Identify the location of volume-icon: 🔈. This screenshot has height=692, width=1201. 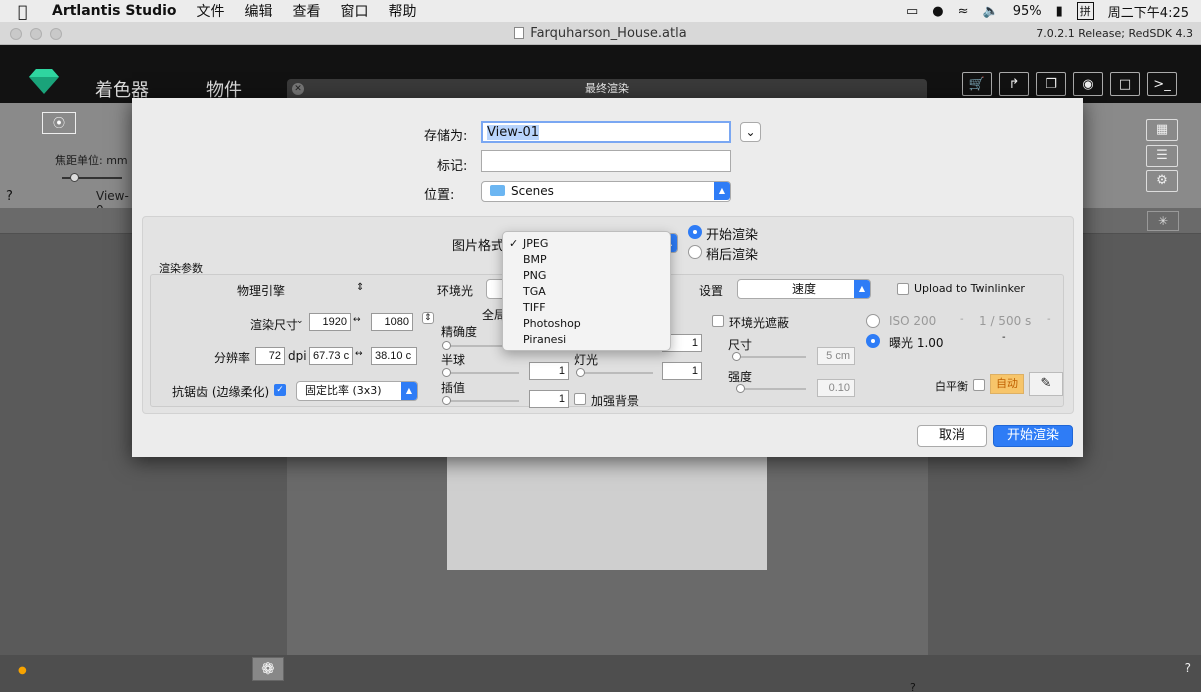
(991, 11).